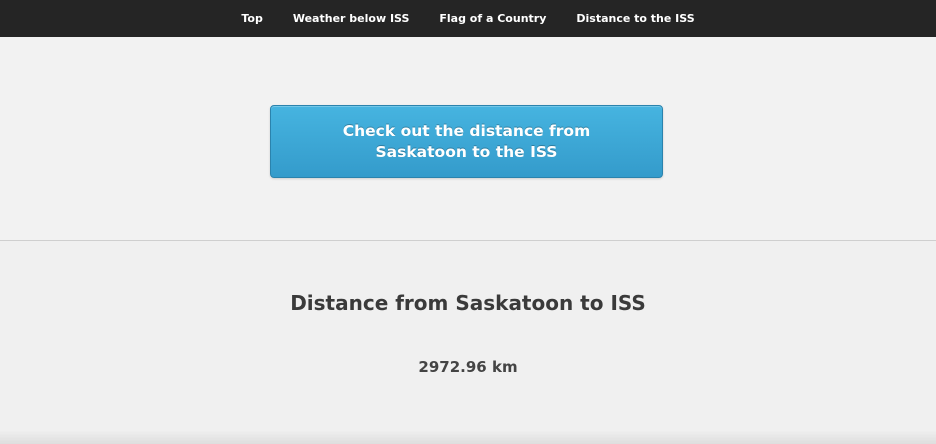 The image size is (936, 444). What do you see at coordinates (468, 437) in the screenshot?
I see `bottom-shadow-divider` at bounding box center [468, 437].